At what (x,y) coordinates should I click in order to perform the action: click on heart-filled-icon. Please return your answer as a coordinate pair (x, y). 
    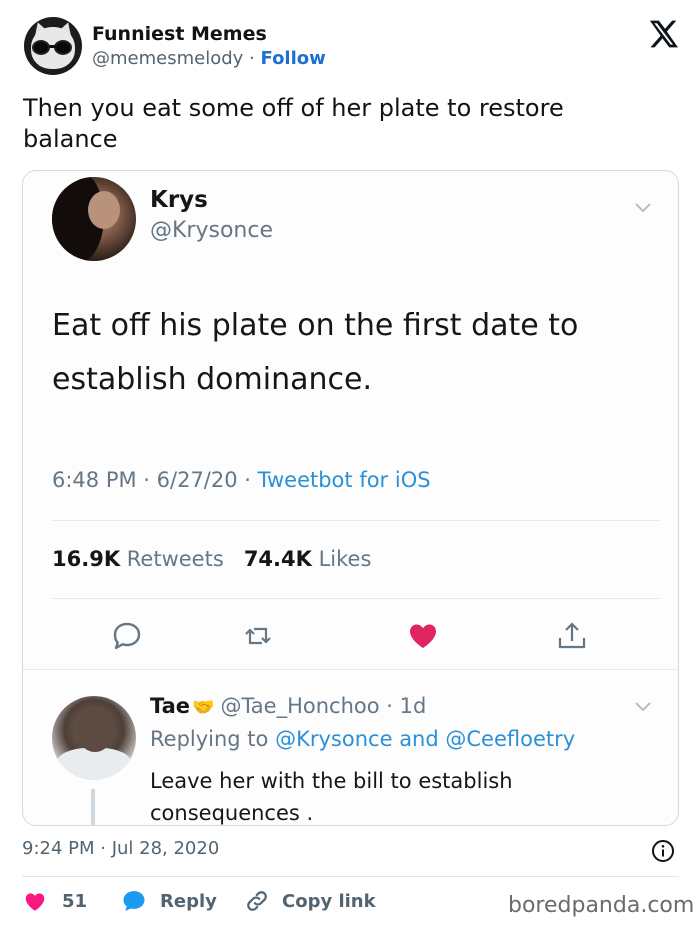
    Looking at the image, I should click on (35, 902).